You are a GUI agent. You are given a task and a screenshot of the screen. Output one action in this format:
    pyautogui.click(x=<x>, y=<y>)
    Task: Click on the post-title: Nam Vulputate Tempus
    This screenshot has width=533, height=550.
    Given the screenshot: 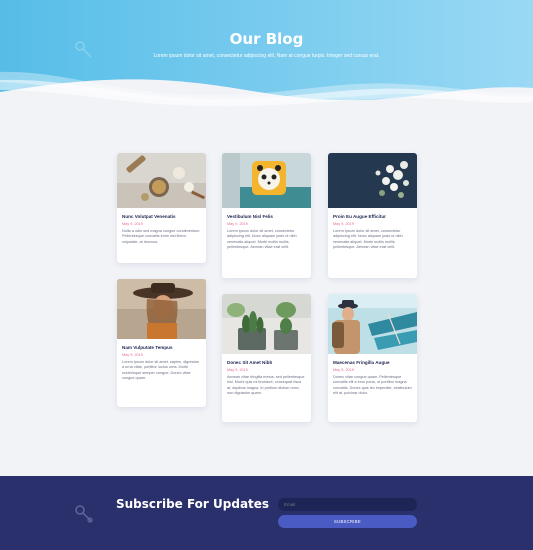 What is the action you would take?
    pyautogui.click(x=161, y=348)
    